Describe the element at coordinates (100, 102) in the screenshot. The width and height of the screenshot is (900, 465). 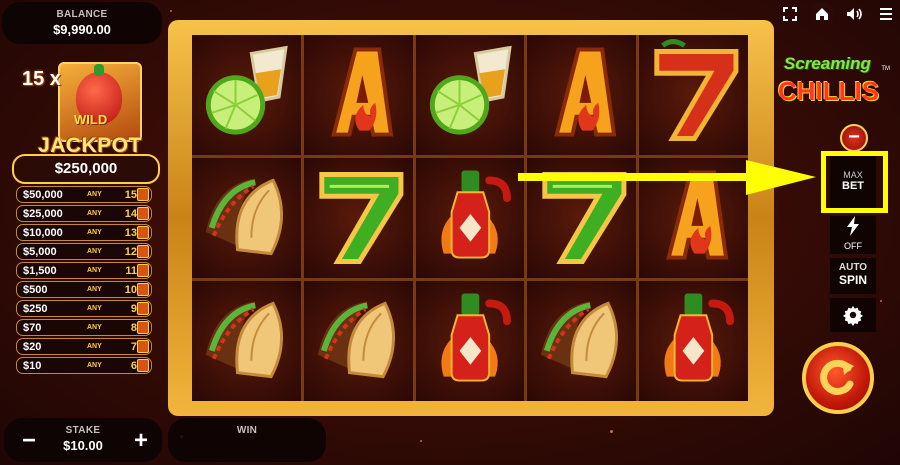
I see `wild-chili-card` at that location.